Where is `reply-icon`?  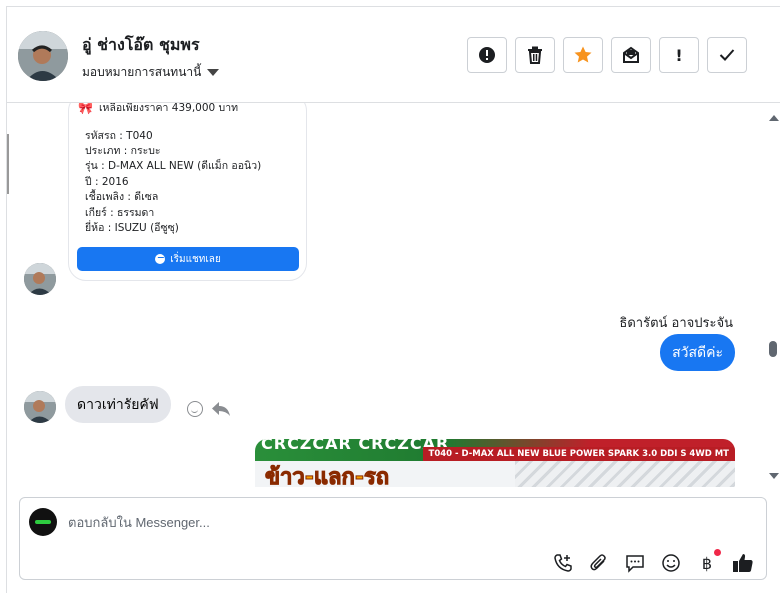
reply-icon is located at coordinates (221, 409).